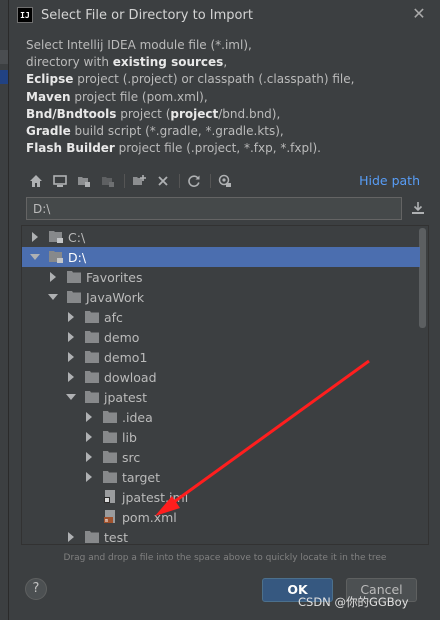 The height and width of the screenshot is (620, 440). What do you see at coordinates (4, 57) in the screenshot?
I see `ide-tab` at bounding box center [4, 57].